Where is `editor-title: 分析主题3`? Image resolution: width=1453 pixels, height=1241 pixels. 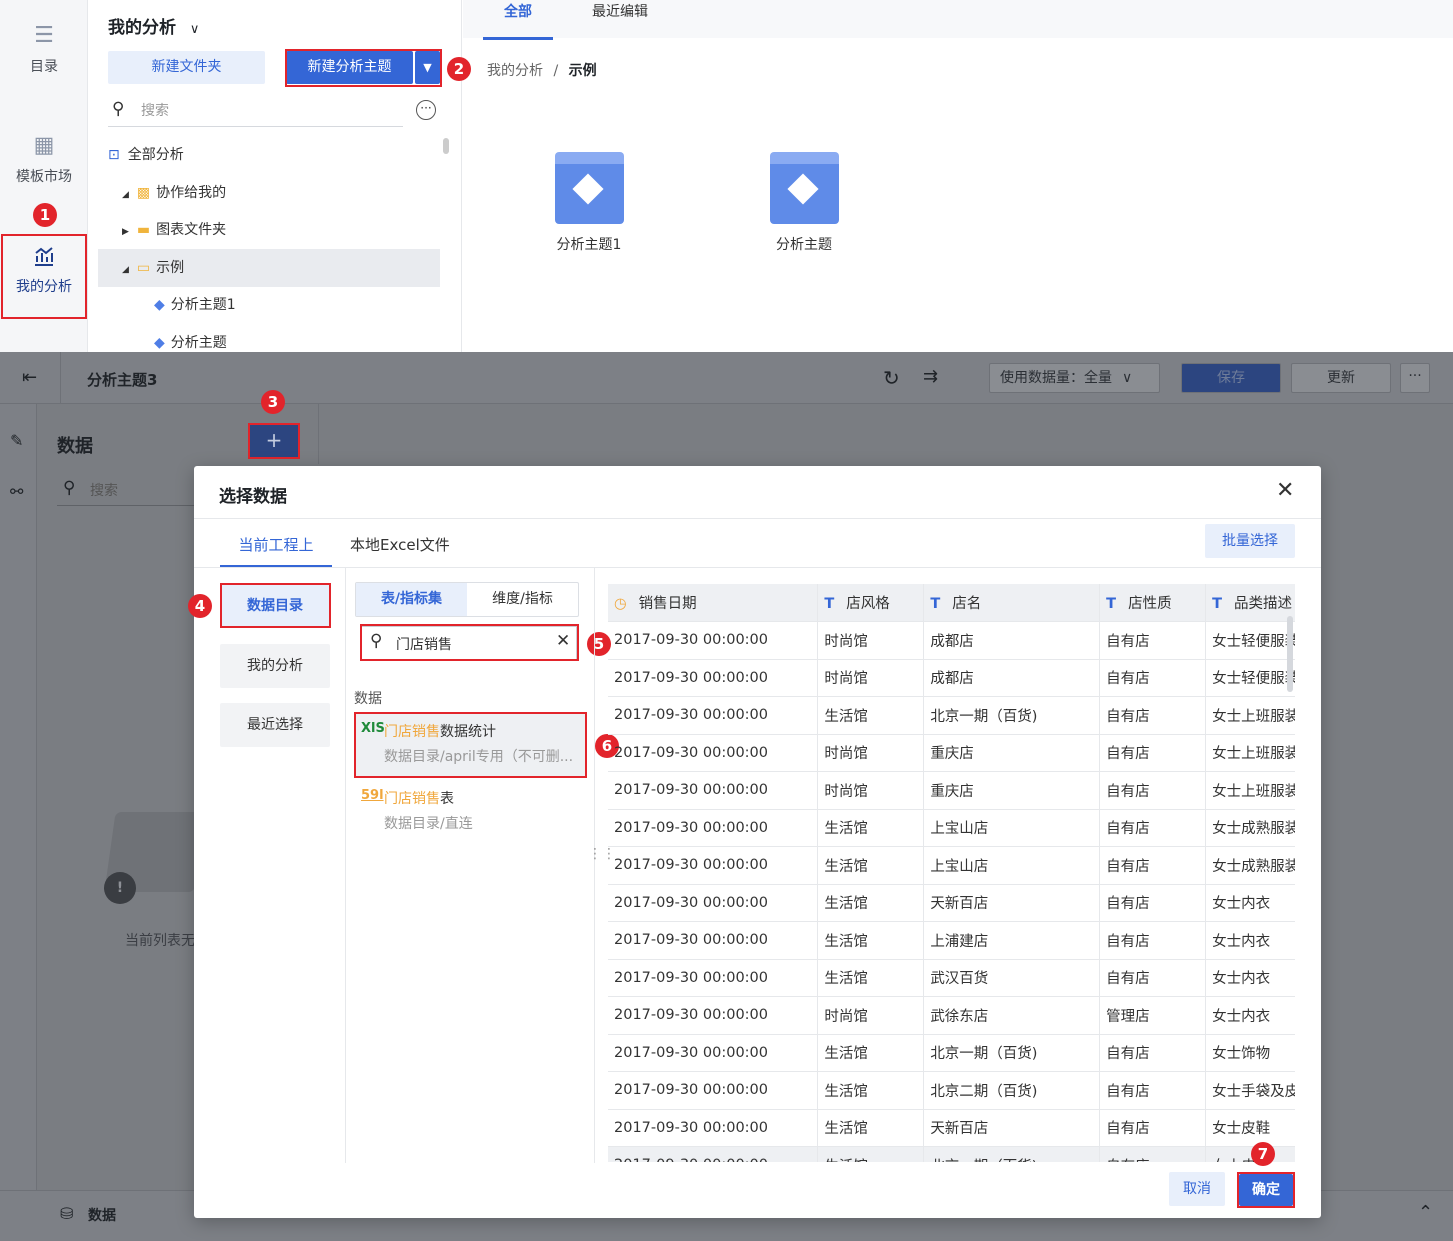 editor-title: 分析主题3 is located at coordinates (122, 380).